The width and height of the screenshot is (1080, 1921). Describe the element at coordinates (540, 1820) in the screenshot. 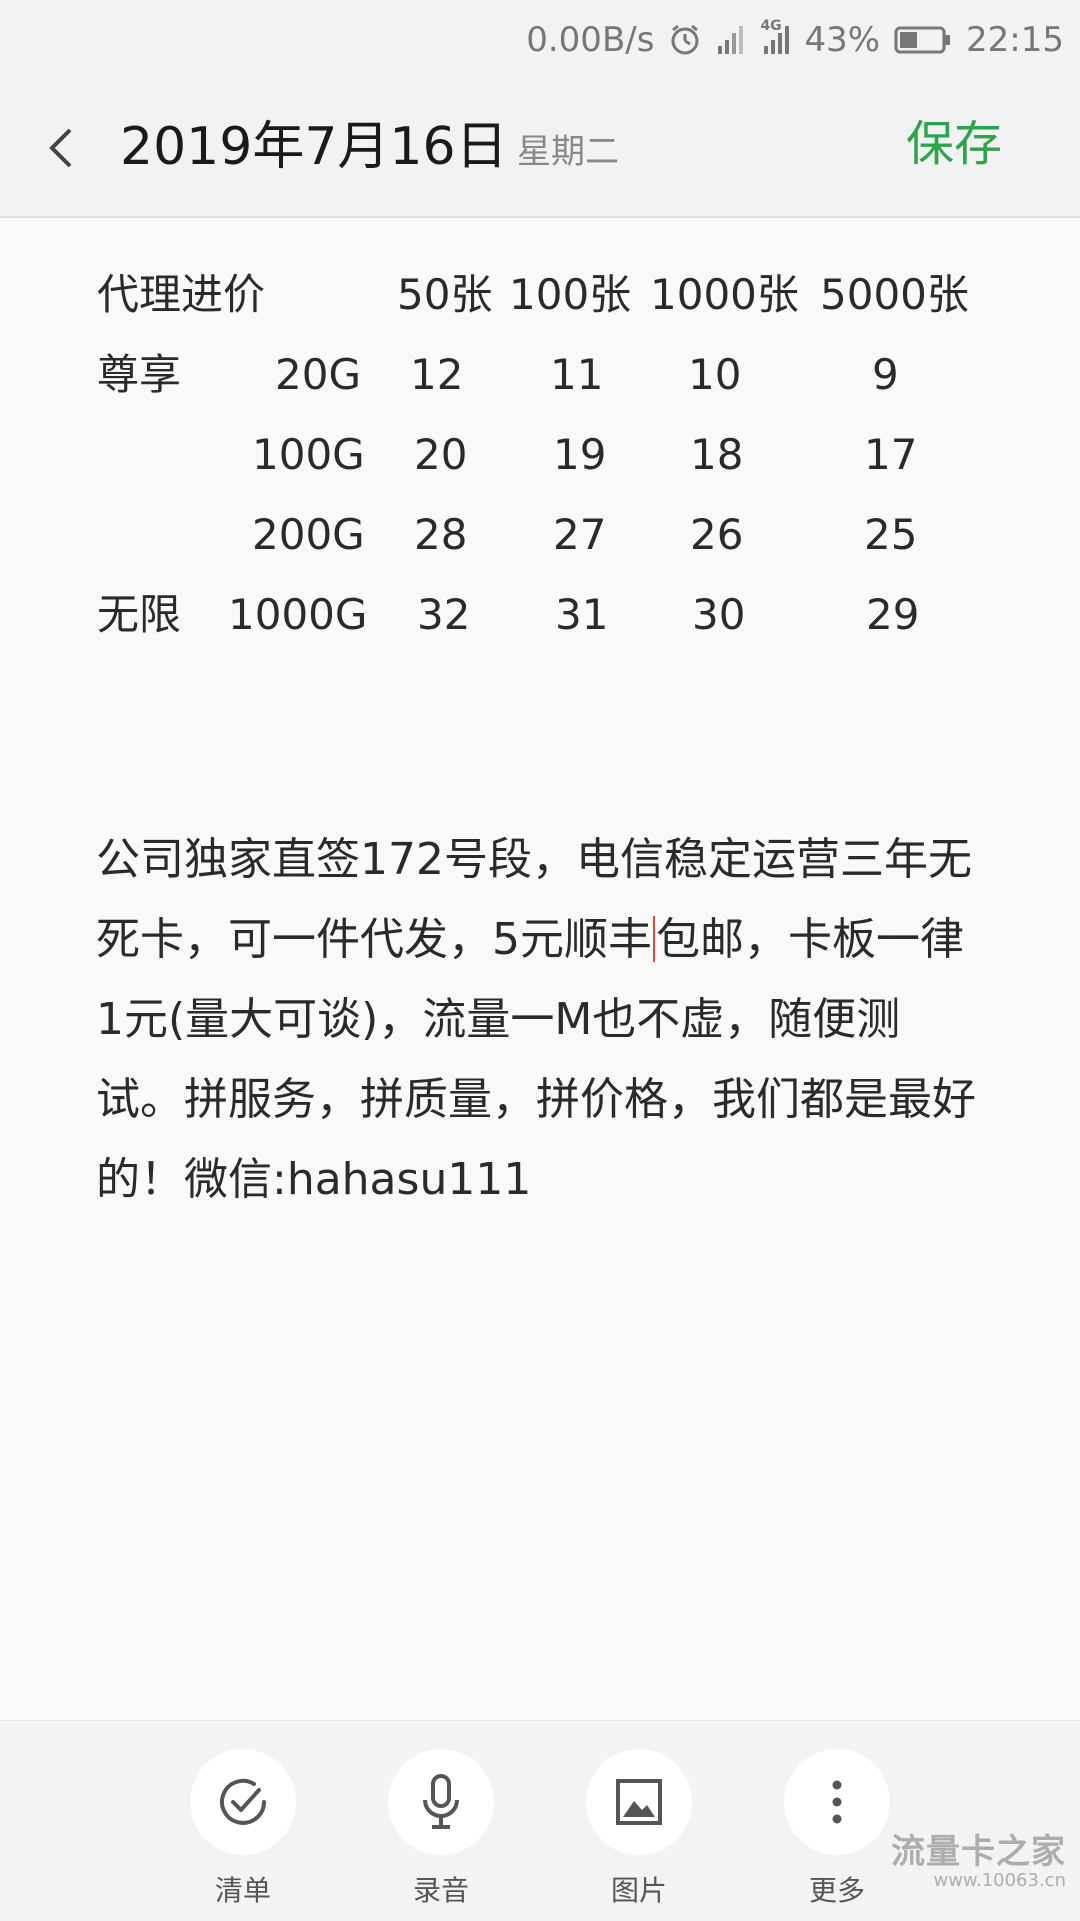

I see `bottom-toolbar: 清单 录音 图片 更多` at that location.